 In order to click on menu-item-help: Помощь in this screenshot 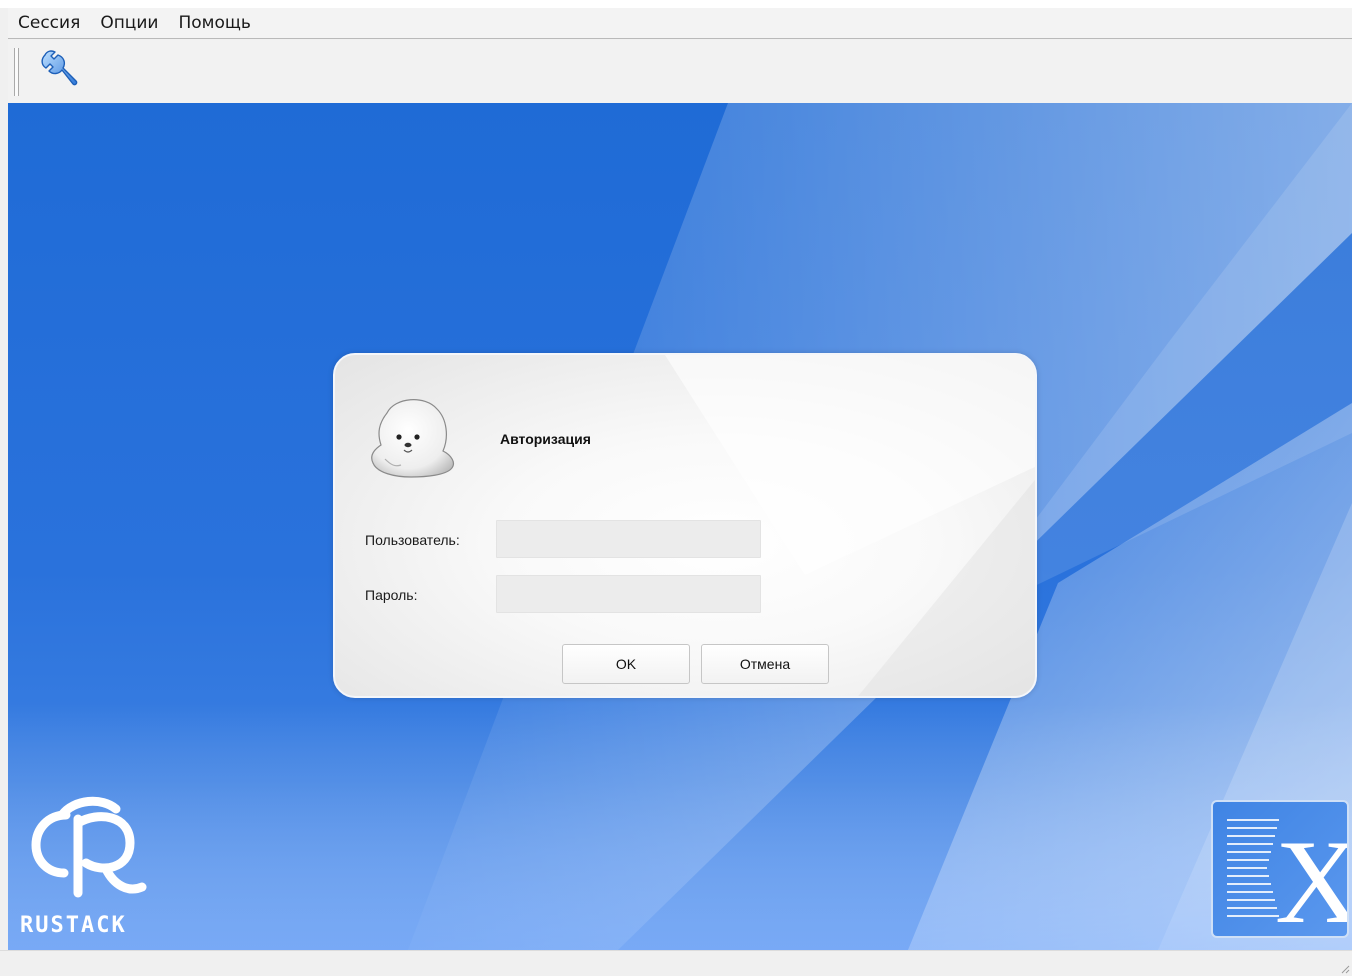, I will do `click(214, 23)`.